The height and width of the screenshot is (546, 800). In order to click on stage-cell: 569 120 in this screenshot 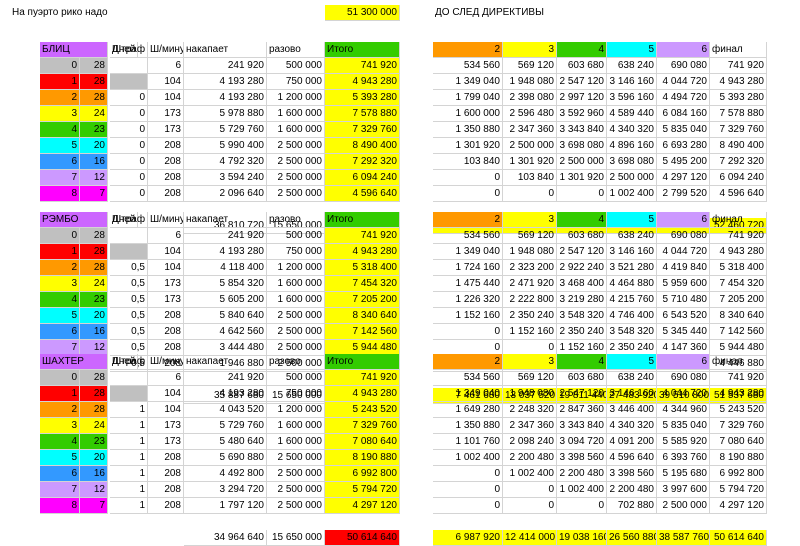, I will do `click(530, 66)`.